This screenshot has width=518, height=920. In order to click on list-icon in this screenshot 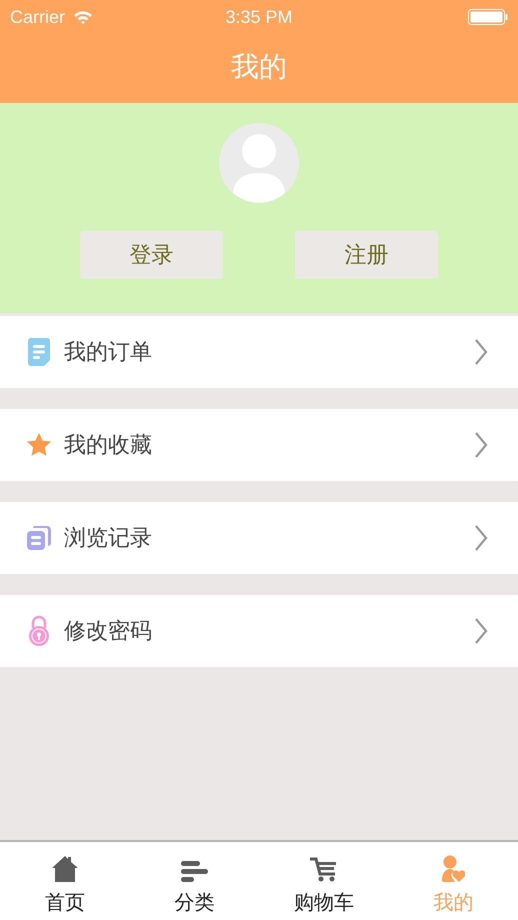, I will do `click(194, 871)`.